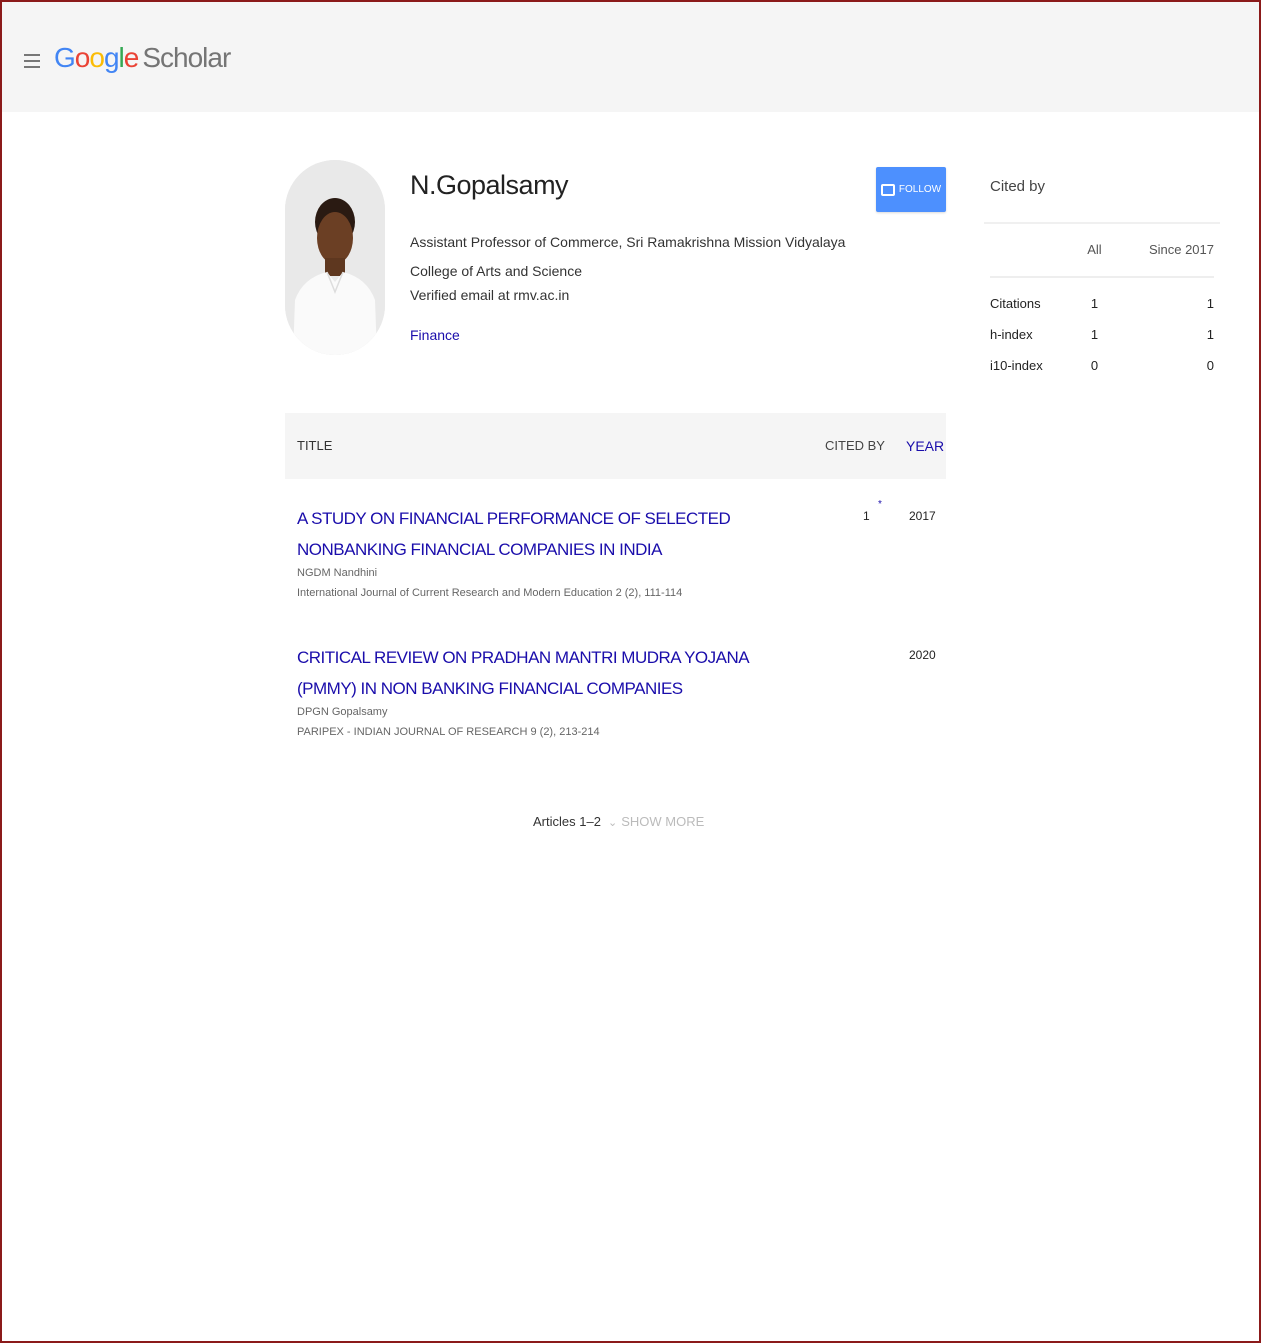 The width and height of the screenshot is (1261, 1343). Describe the element at coordinates (335, 257) in the screenshot. I see `profile-photo` at that location.